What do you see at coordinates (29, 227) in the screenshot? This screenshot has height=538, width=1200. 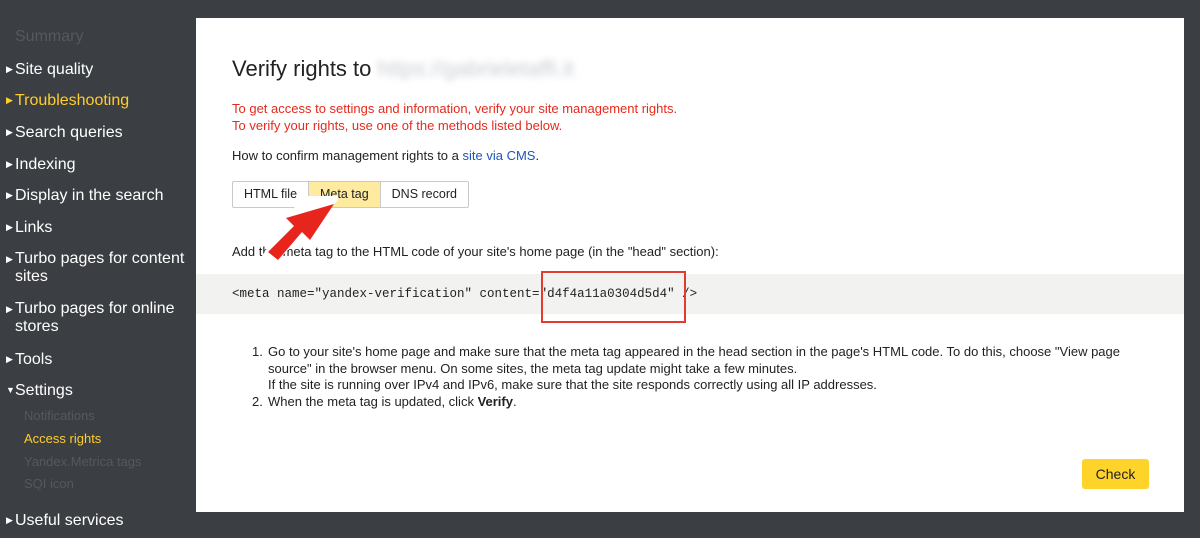 I see `sidebar-item-links: ▶ Links` at bounding box center [29, 227].